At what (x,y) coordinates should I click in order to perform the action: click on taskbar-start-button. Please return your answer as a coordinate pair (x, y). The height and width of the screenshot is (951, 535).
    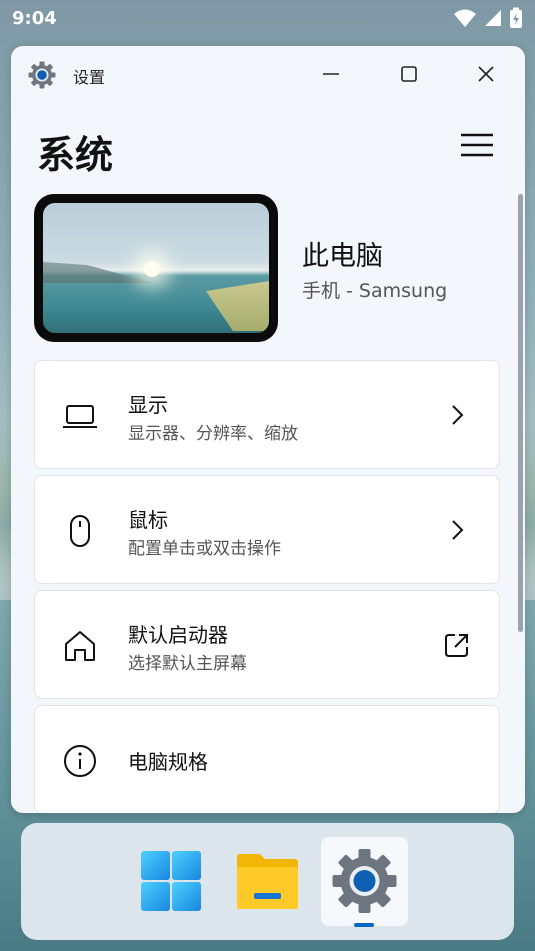
    Looking at the image, I should click on (171, 881).